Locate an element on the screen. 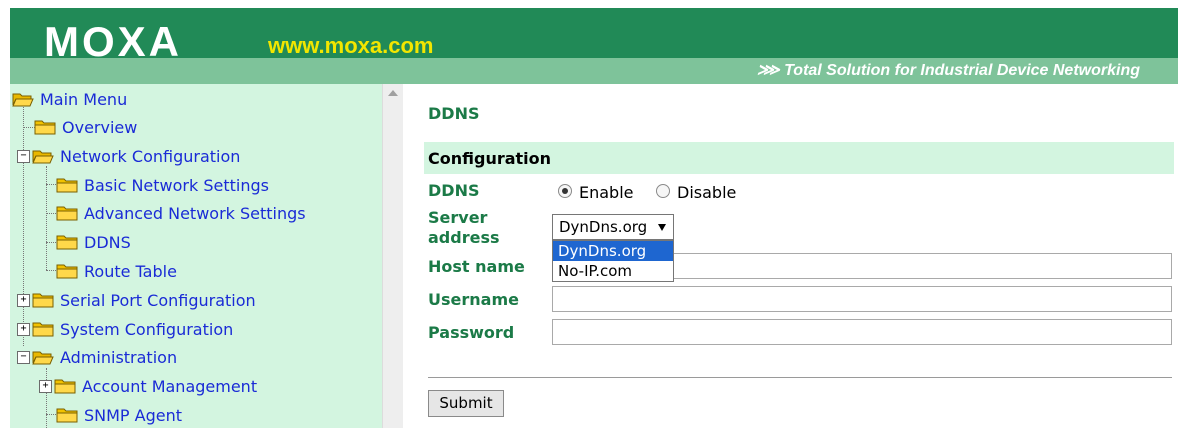 The image size is (1178, 428). configuration-header: Configuration is located at coordinates (799, 158).